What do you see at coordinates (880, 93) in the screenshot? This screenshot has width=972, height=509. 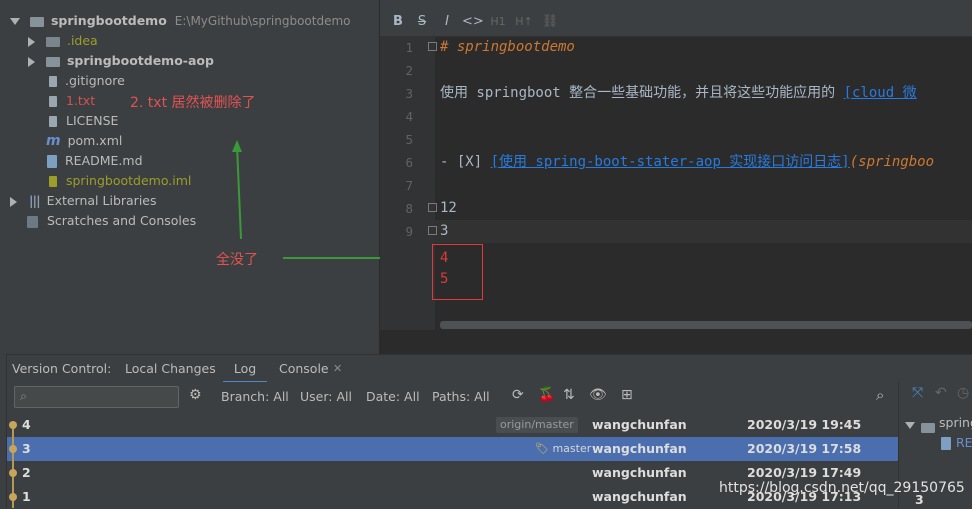 I see `markdown-link: [cloud 微` at bounding box center [880, 93].